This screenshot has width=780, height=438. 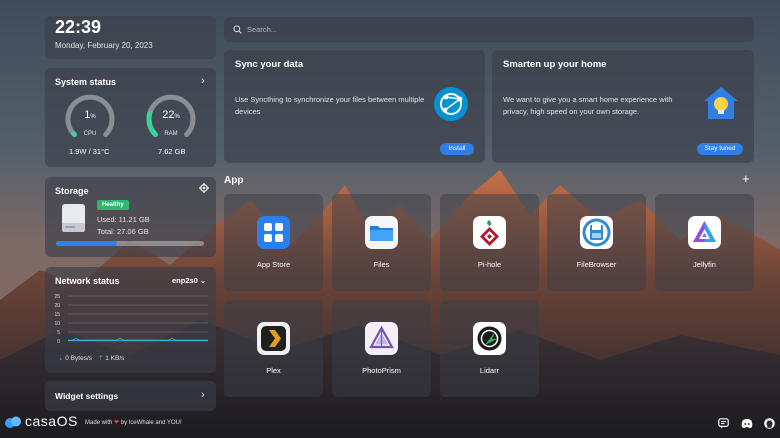 I want to click on search-bar, so click(x=489, y=29).